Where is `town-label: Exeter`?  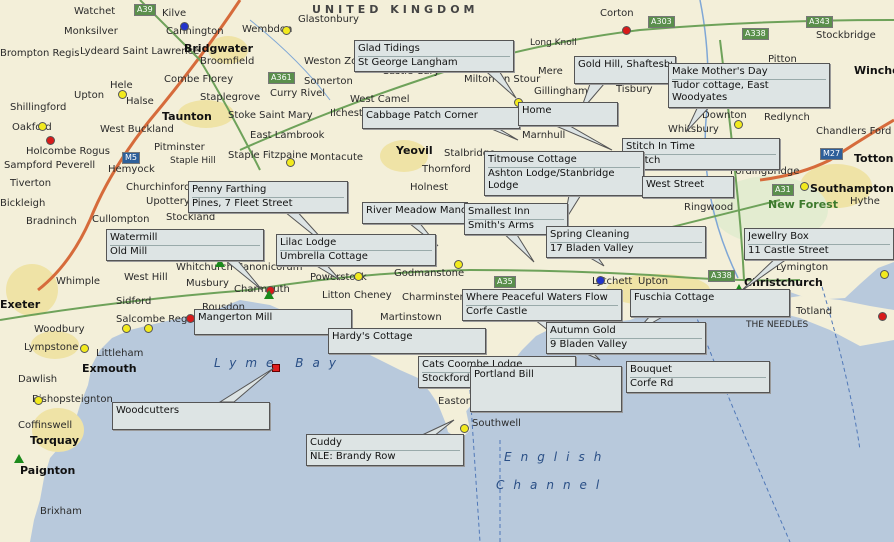 town-label: Exeter is located at coordinates (20, 304).